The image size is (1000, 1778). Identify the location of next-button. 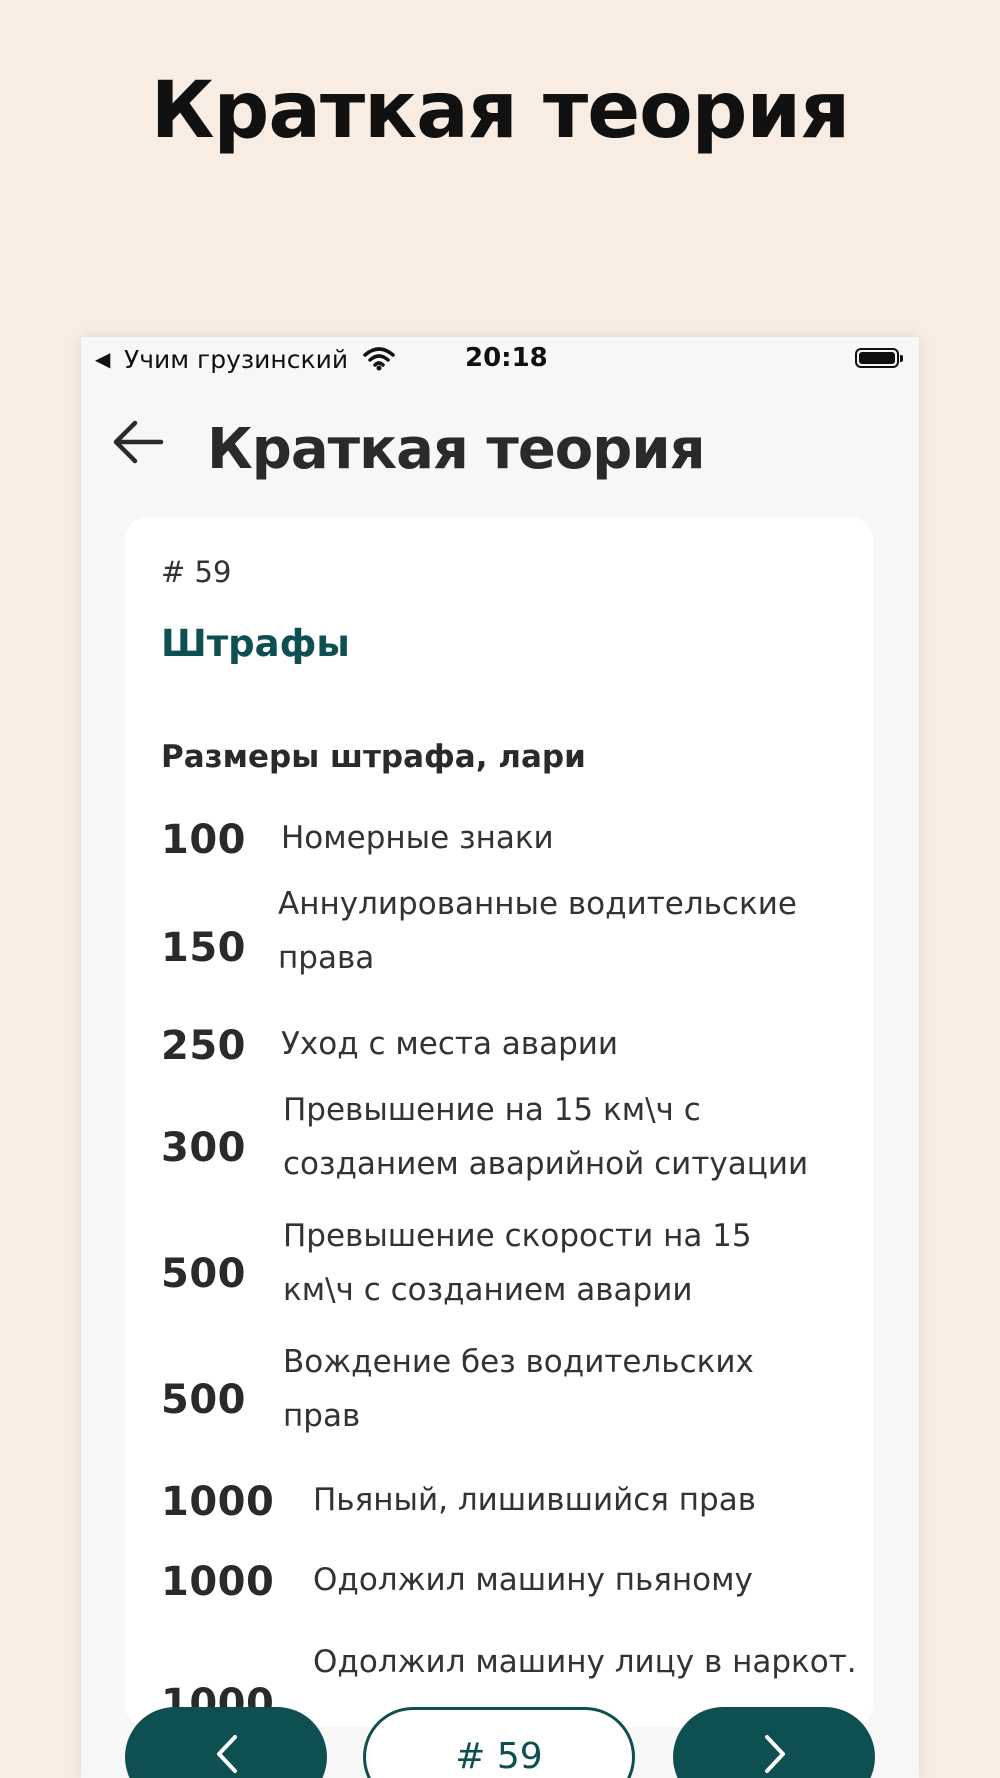
(774, 1742).